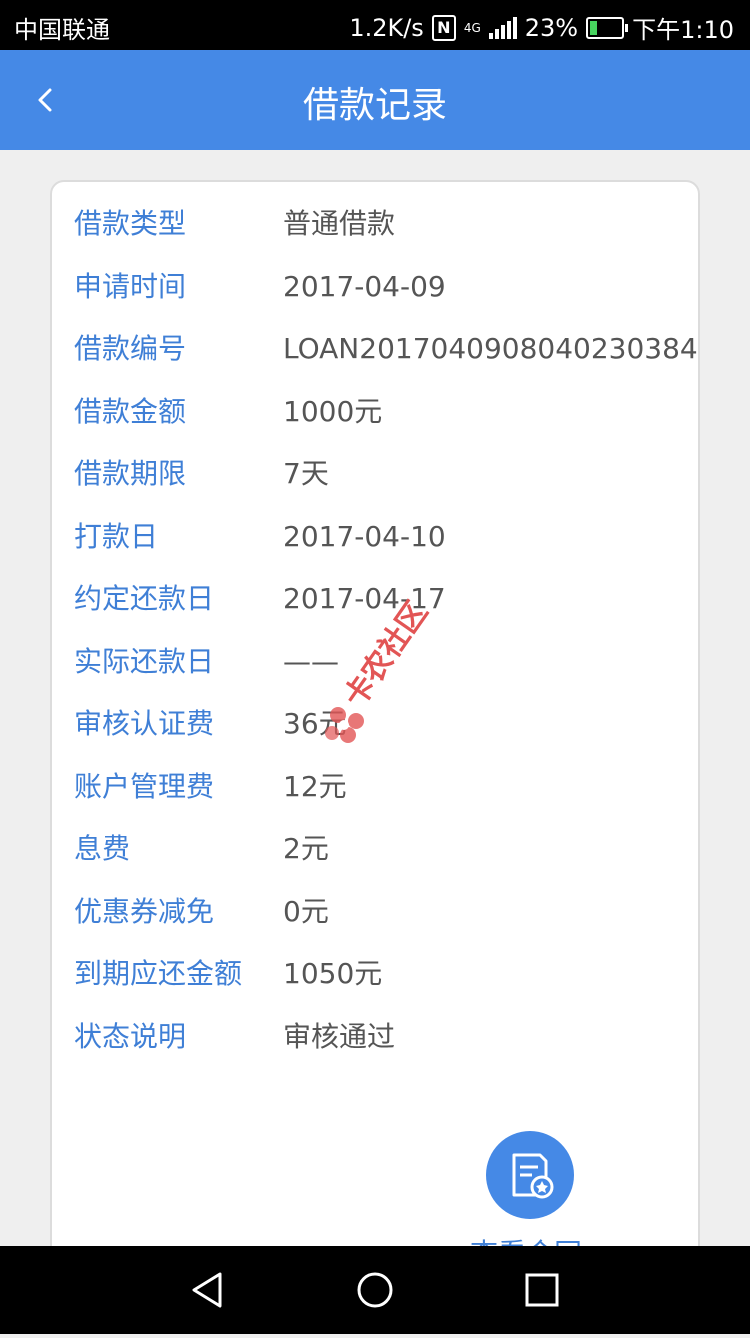  What do you see at coordinates (683, 30) in the screenshot?
I see `clock: 下午1:10` at bounding box center [683, 30].